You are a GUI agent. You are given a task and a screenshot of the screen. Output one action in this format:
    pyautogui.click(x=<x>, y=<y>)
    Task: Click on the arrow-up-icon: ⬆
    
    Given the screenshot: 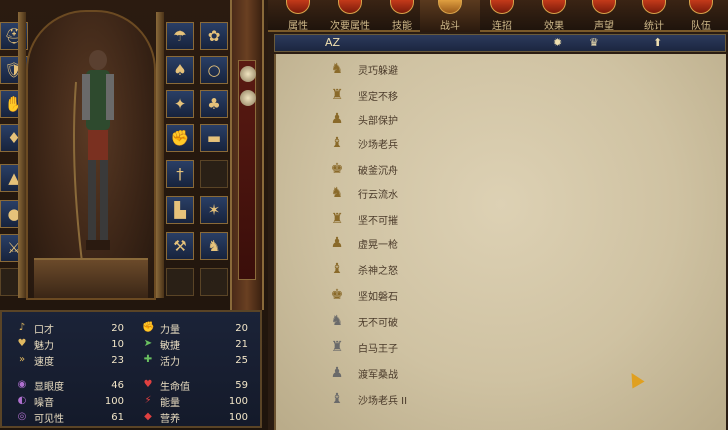 What is the action you would take?
    pyautogui.click(x=657, y=43)
    